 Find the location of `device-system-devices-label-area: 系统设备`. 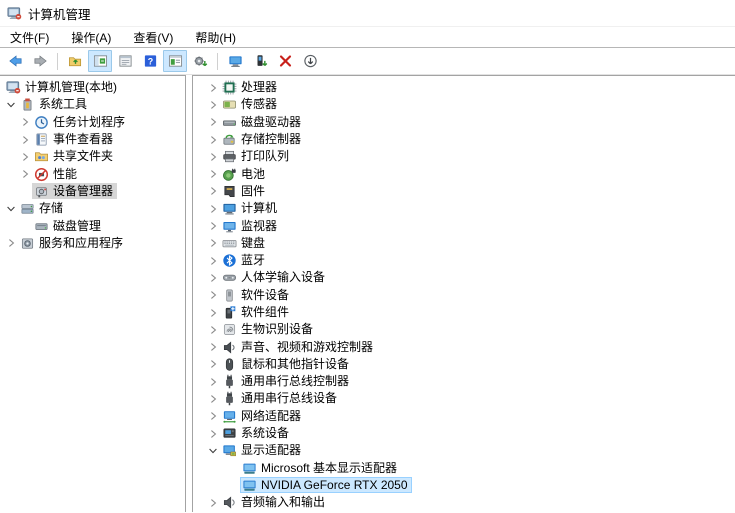

device-system-devices-label-area: 系统设备 is located at coordinates (256, 434).